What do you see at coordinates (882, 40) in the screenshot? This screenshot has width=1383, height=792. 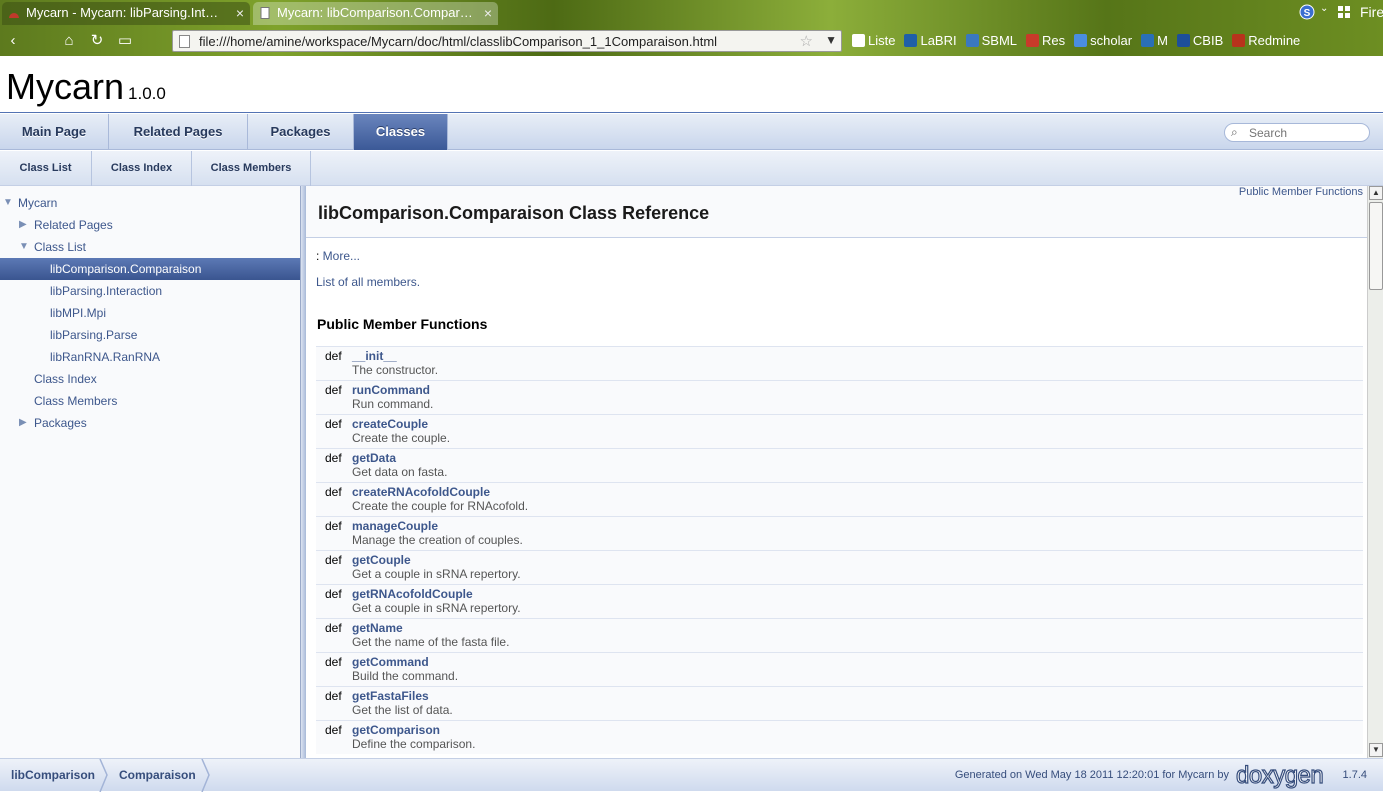 I see `bookmark-label: Liste` at bounding box center [882, 40].